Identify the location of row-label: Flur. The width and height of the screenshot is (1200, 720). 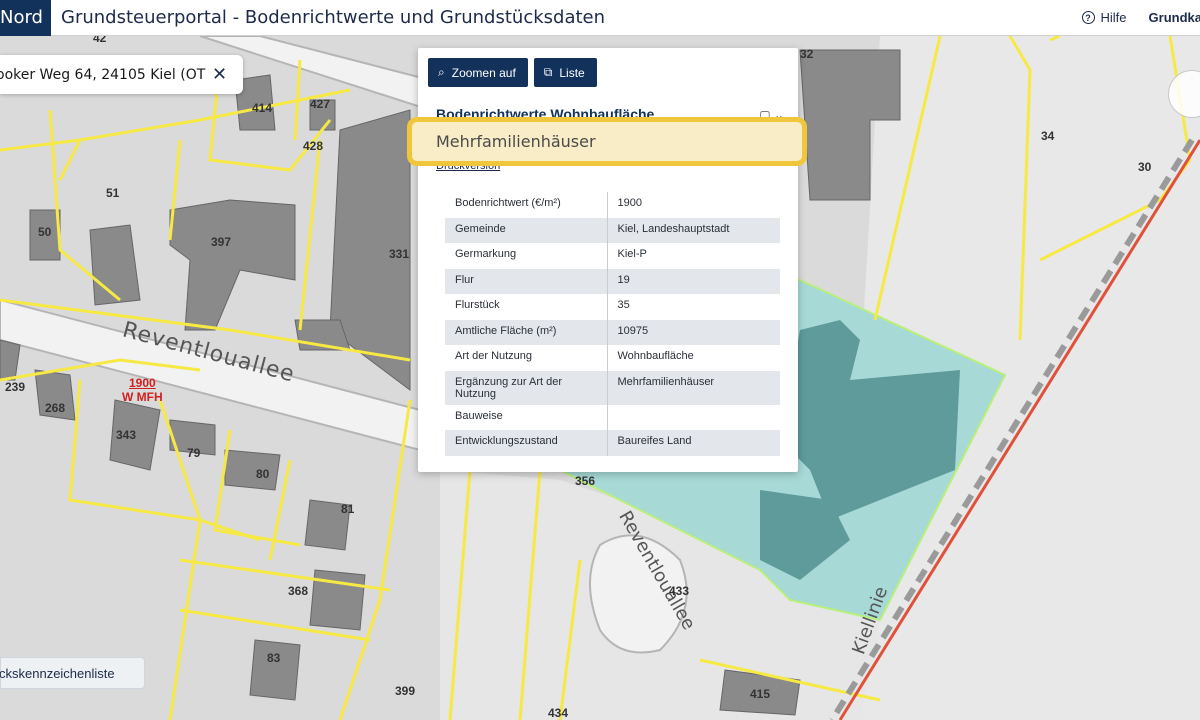
(526, 281).